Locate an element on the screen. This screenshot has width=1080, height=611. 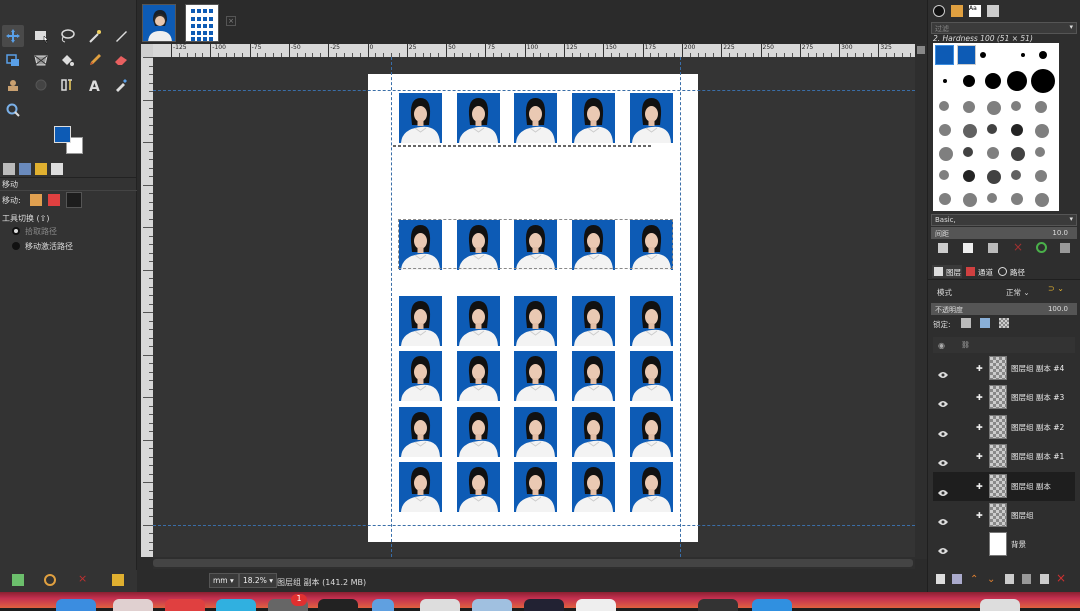
navigate-icon is located at coordinates (921, 50).